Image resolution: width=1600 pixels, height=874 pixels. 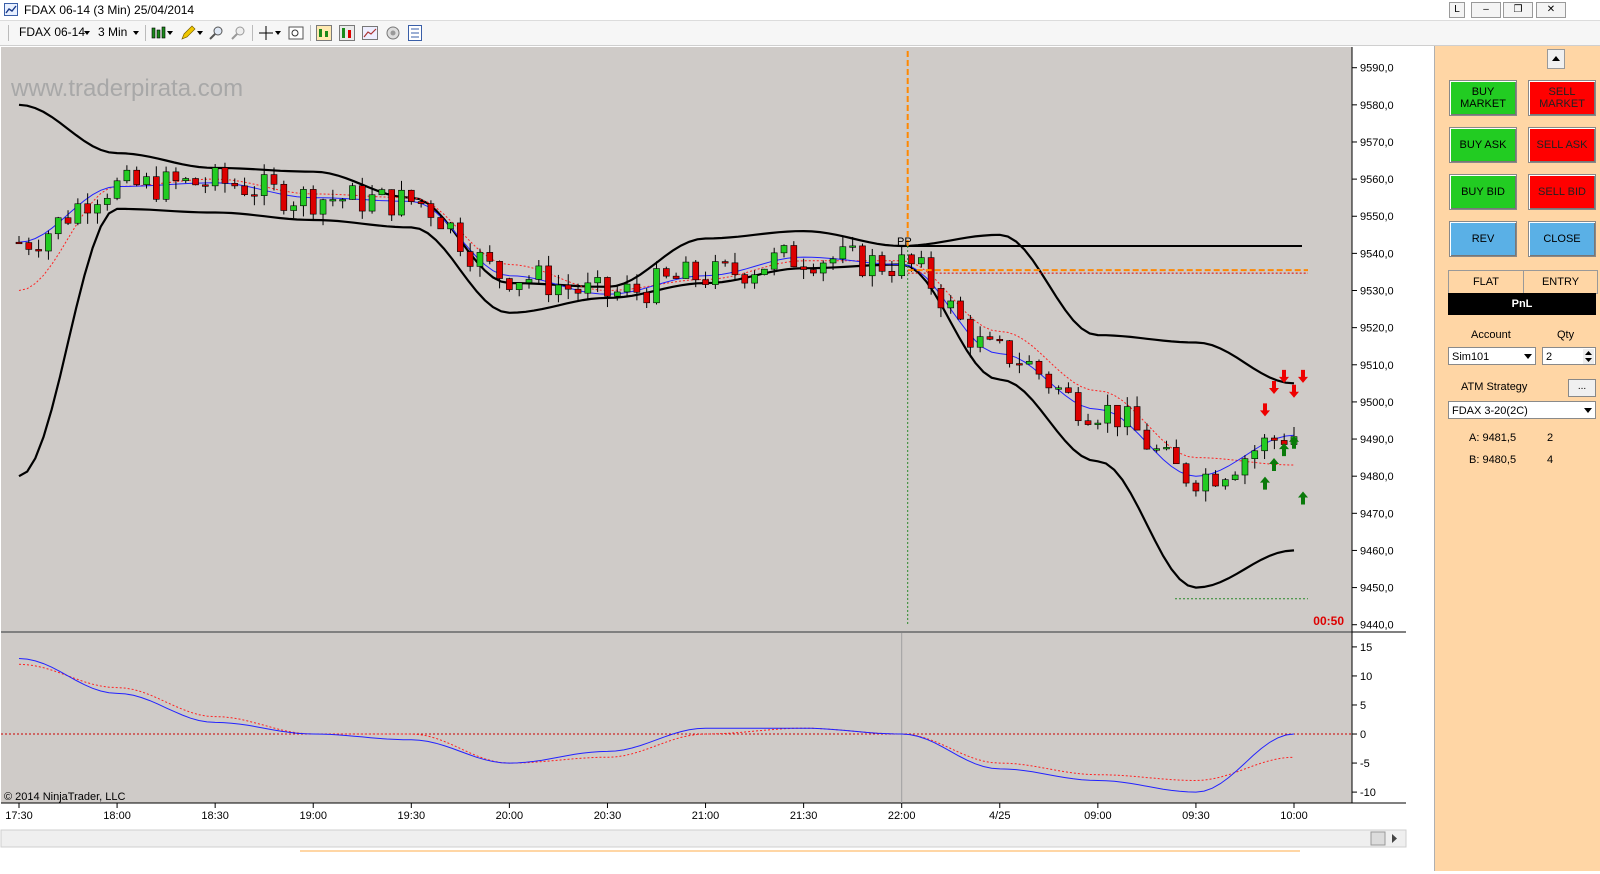 I want to click on atm-strategy-dropdown: FDAX 3-20(2C), so click(x=1522, y=410).